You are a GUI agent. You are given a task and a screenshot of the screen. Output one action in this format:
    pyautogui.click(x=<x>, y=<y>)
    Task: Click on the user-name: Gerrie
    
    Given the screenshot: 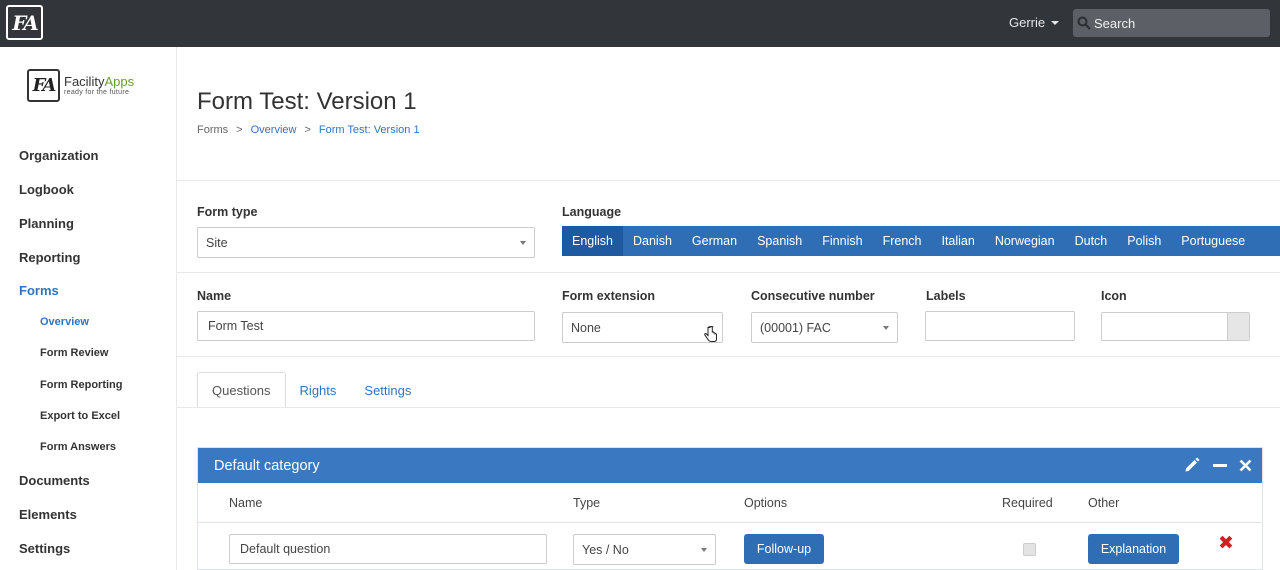 What is the action you would take?
    pyautogui.click(x=1027, y=22)
    